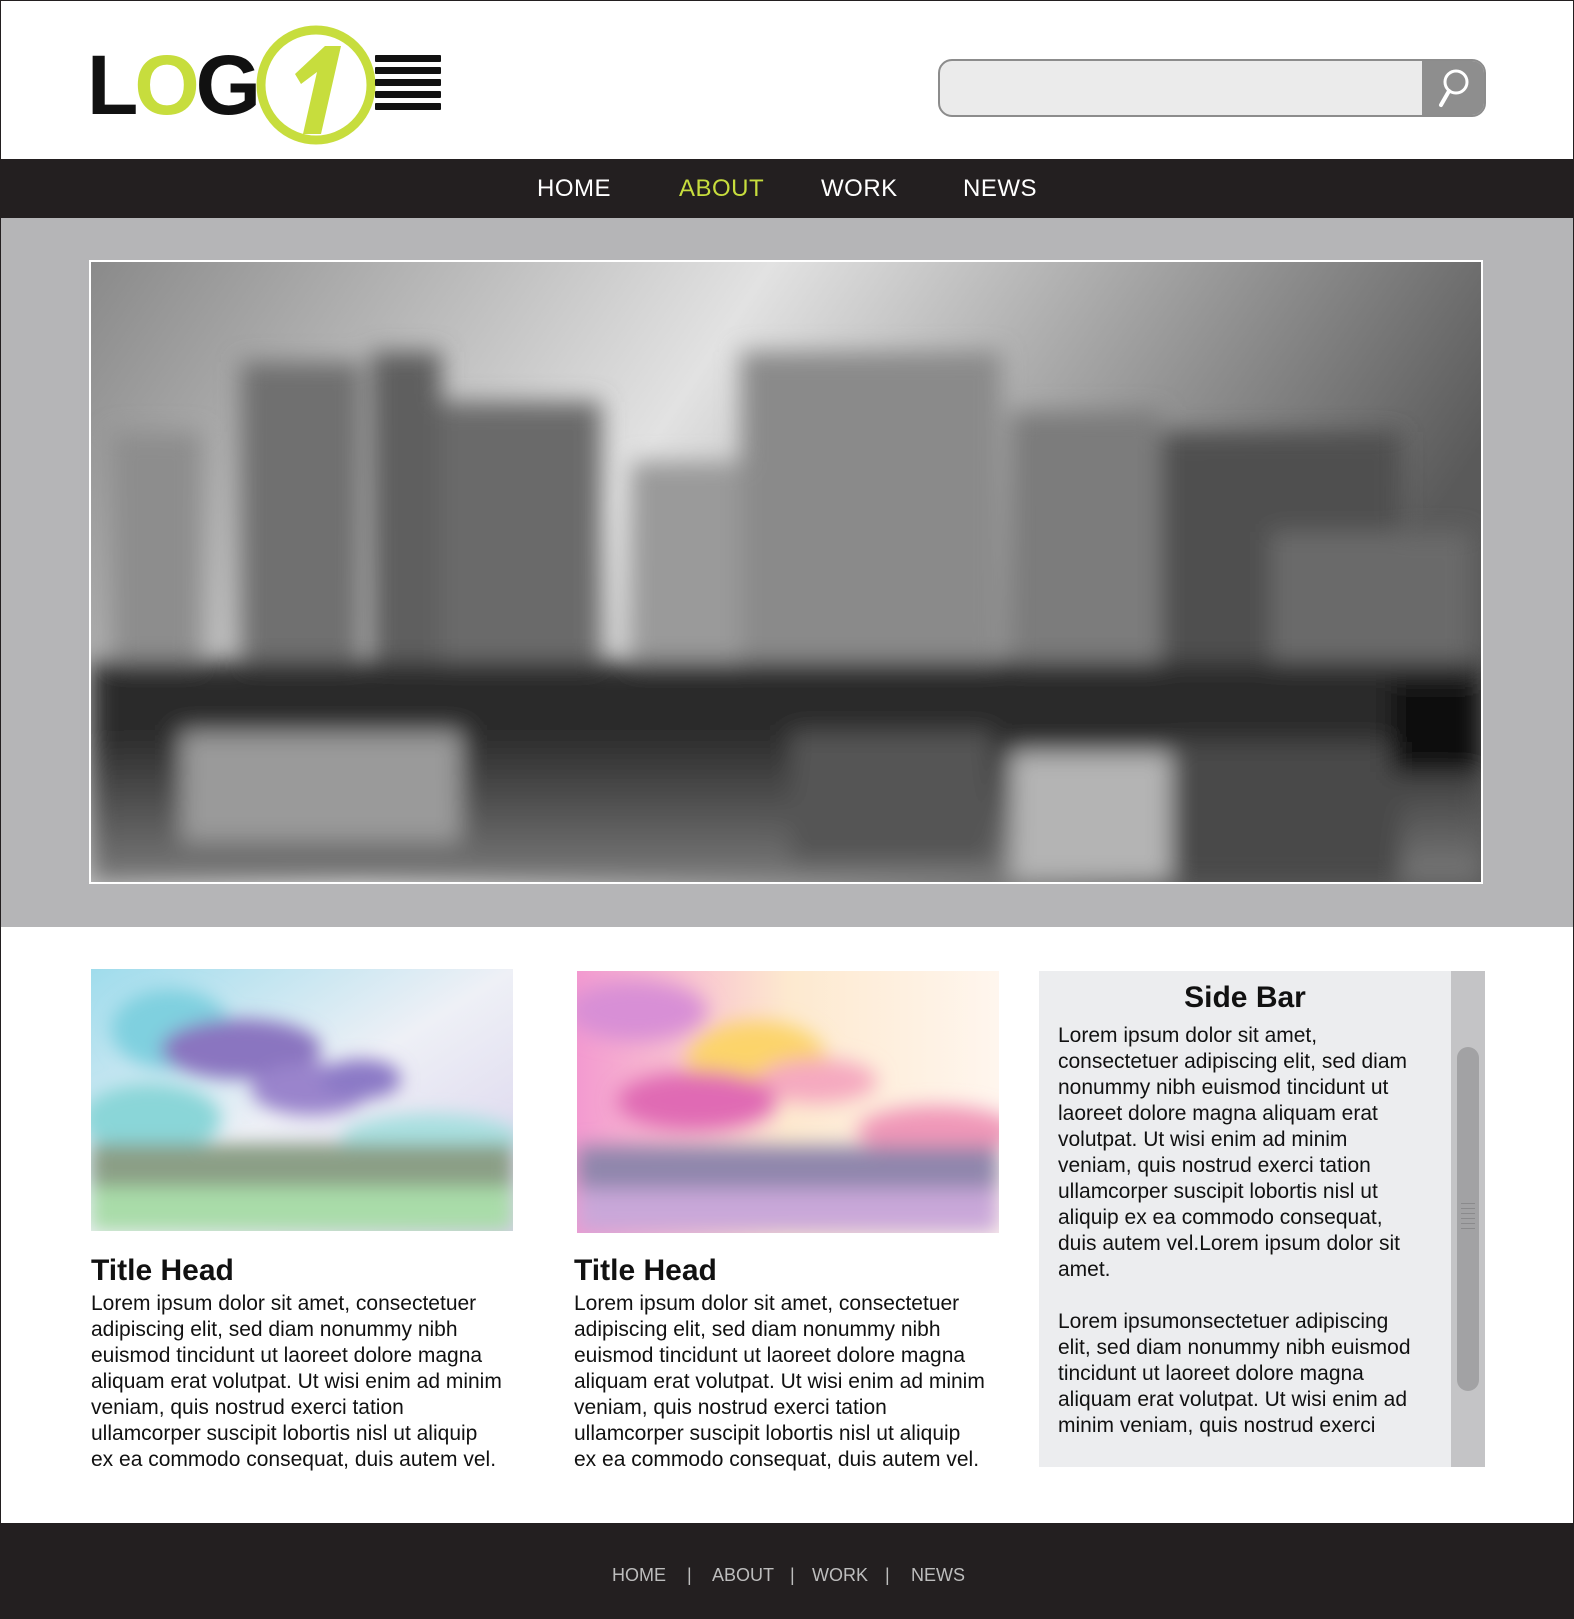 This screenshot has height=1619, width=1574. I want to click on nav-item-home: HOME, so click(574, 189).